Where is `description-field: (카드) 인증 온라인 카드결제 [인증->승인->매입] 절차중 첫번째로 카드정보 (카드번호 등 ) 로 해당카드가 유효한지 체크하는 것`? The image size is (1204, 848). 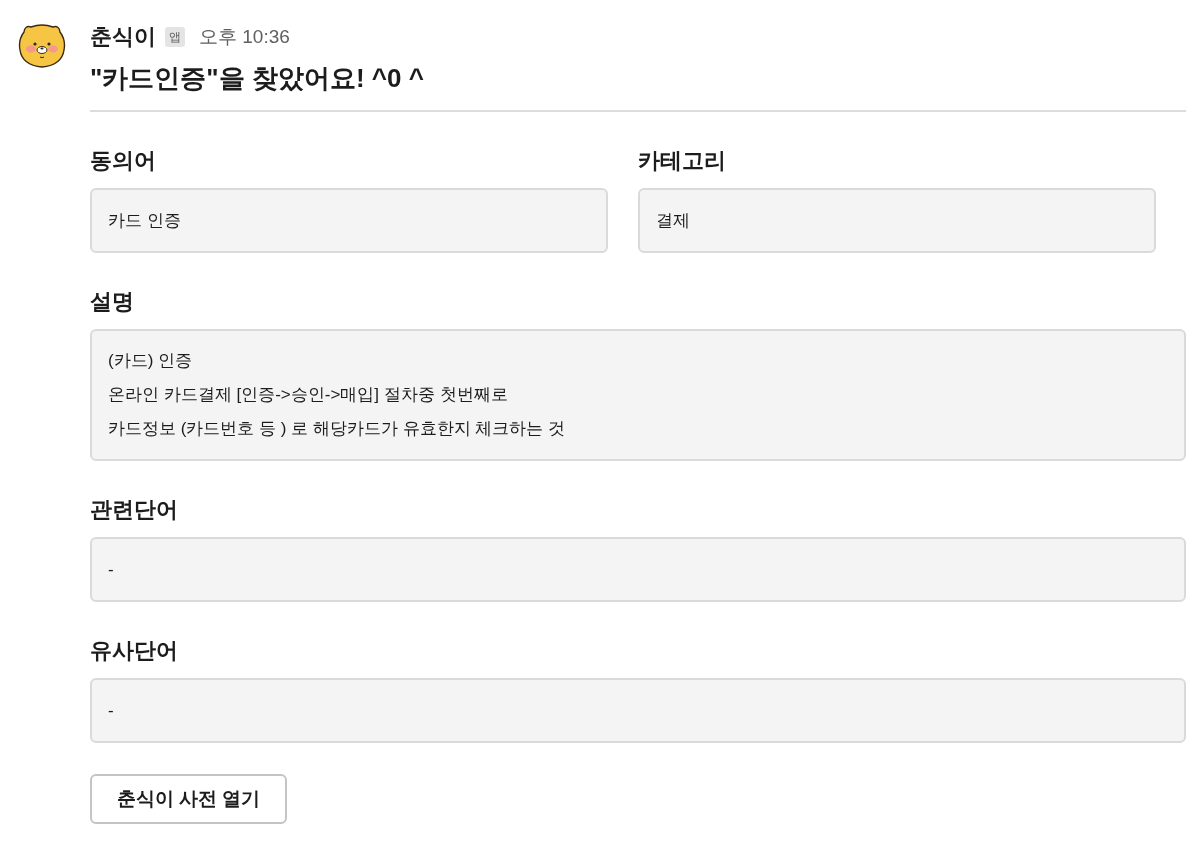
description-field: (카드) 인증 온라인 카드결제 [인증->승인->매입] 절차중 첫번째로 카드정보 (카드번호 등 ) 로 해당카드가 유효한지 체크하는 것 is located at coordinates (638, 395).